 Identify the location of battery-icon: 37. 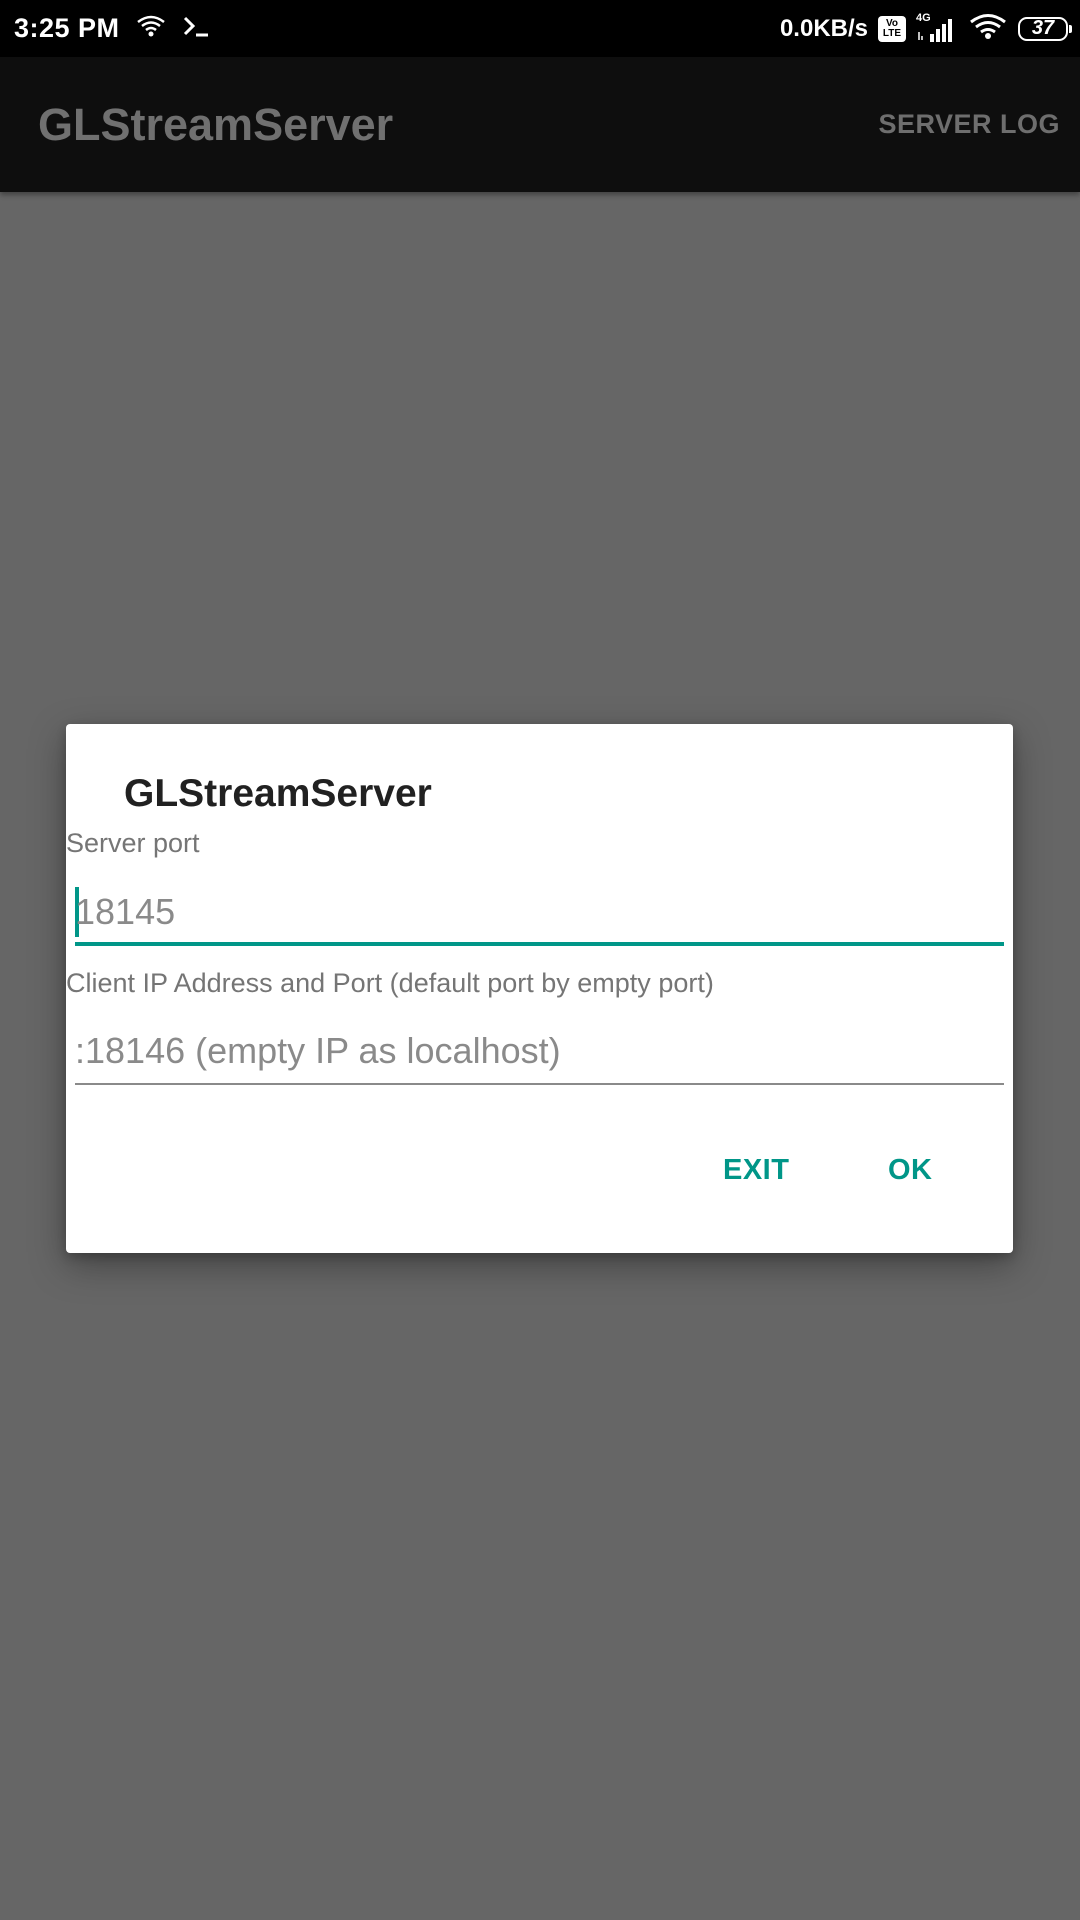
(1045, 28).